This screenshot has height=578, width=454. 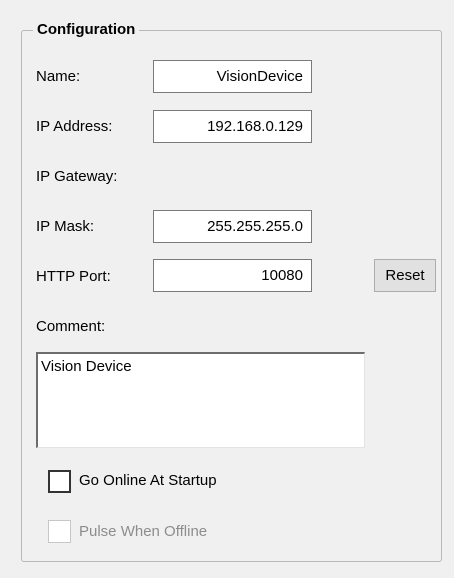 What do you see at coordinates (232, 76) in the screenshot?
I see `name-input: VisionDevice` at bounding box center [232, 76].